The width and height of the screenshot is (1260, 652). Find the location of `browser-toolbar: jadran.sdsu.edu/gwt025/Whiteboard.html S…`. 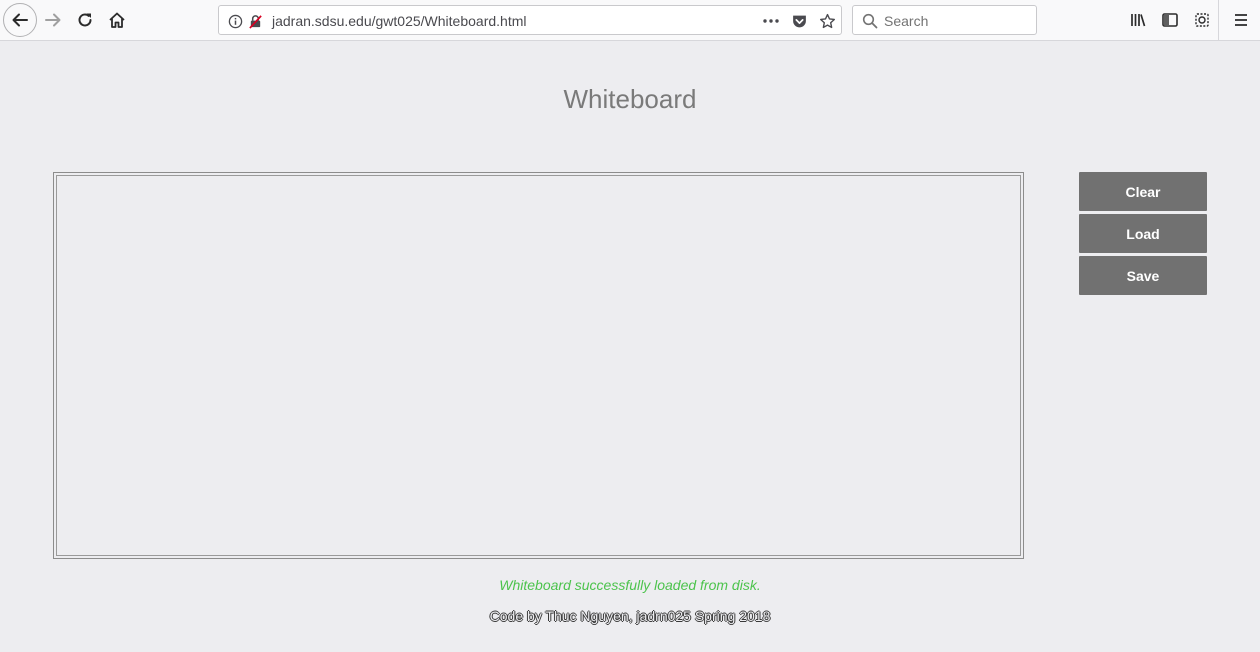

browser-toolbar: jadran.sdsu.edu/gwt025/Whiteboard.html S… is located at coordinates (630, 20).